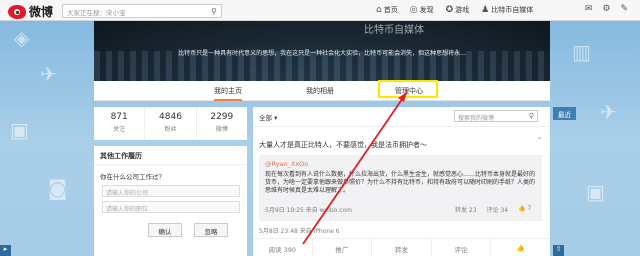 The height and width of the screenshot is (256, 640). I want to click on promote-button: 推广, so click(343, 247).